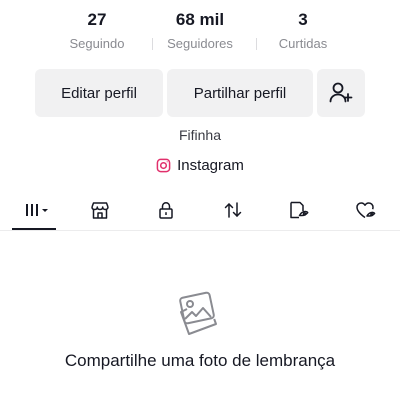 This screenshot has width=400, height=400. What do you see at coordinates (210, 165) in the screenshot?
I see `instagram-label: Instagram` at bounding box center [210, 165].